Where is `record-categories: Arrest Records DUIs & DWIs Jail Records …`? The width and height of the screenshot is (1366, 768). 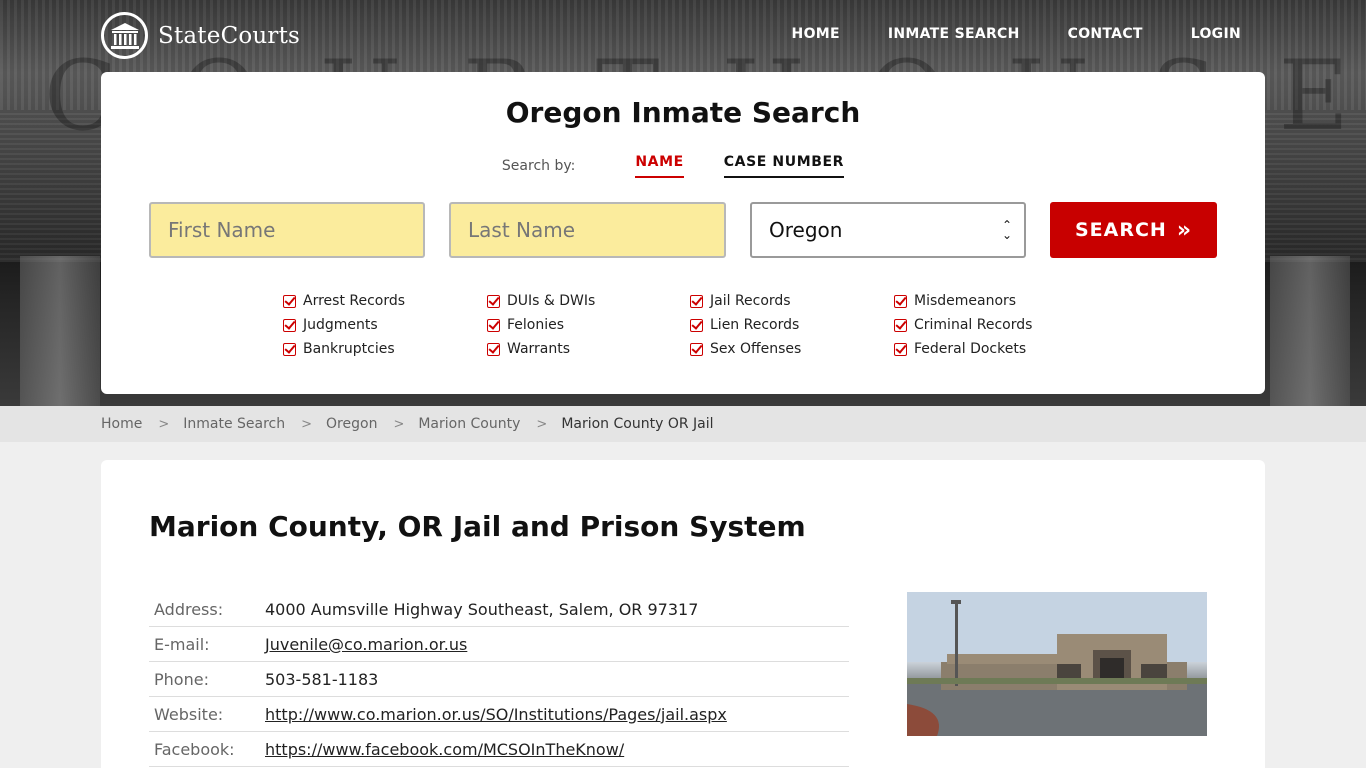
record-categories: Arrest Records DUIs & DWIs Jail Records … is located at coordinates (668, 325).